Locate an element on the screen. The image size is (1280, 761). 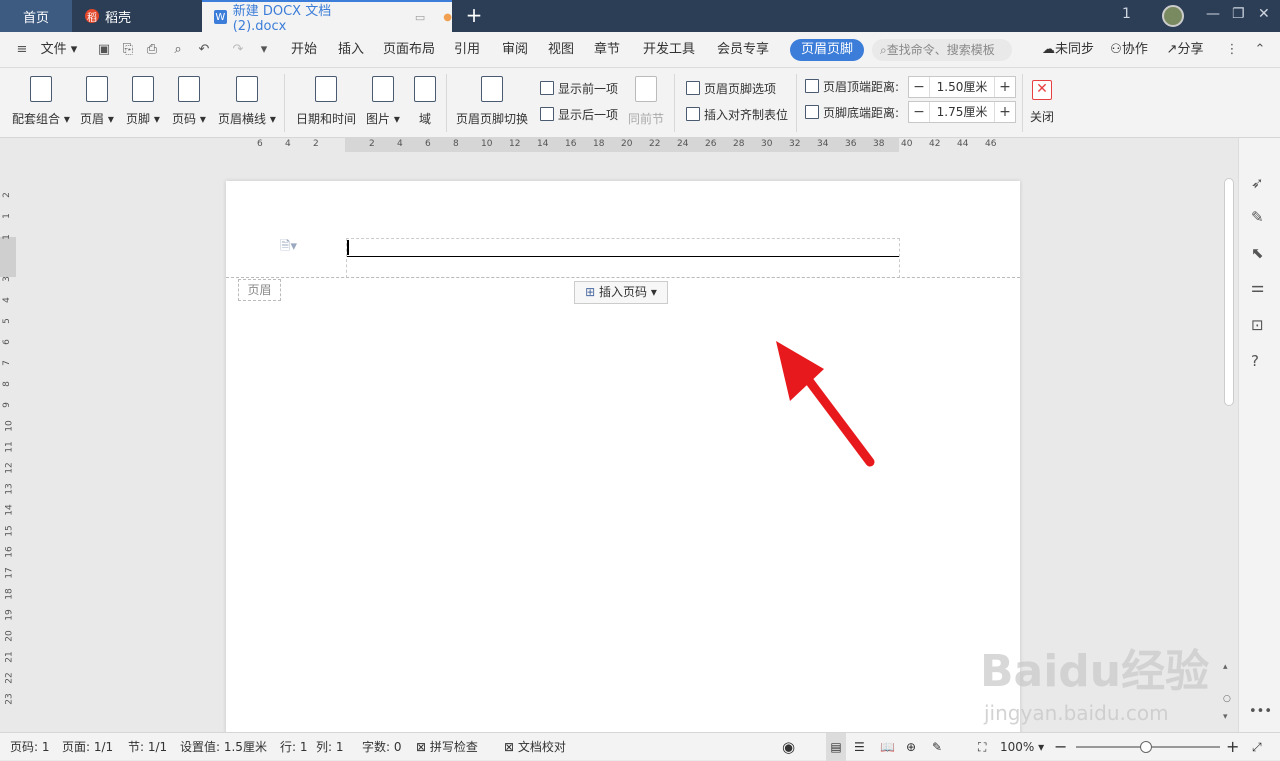
zoom-slider-thumb is located at coordinates (1146, 747).